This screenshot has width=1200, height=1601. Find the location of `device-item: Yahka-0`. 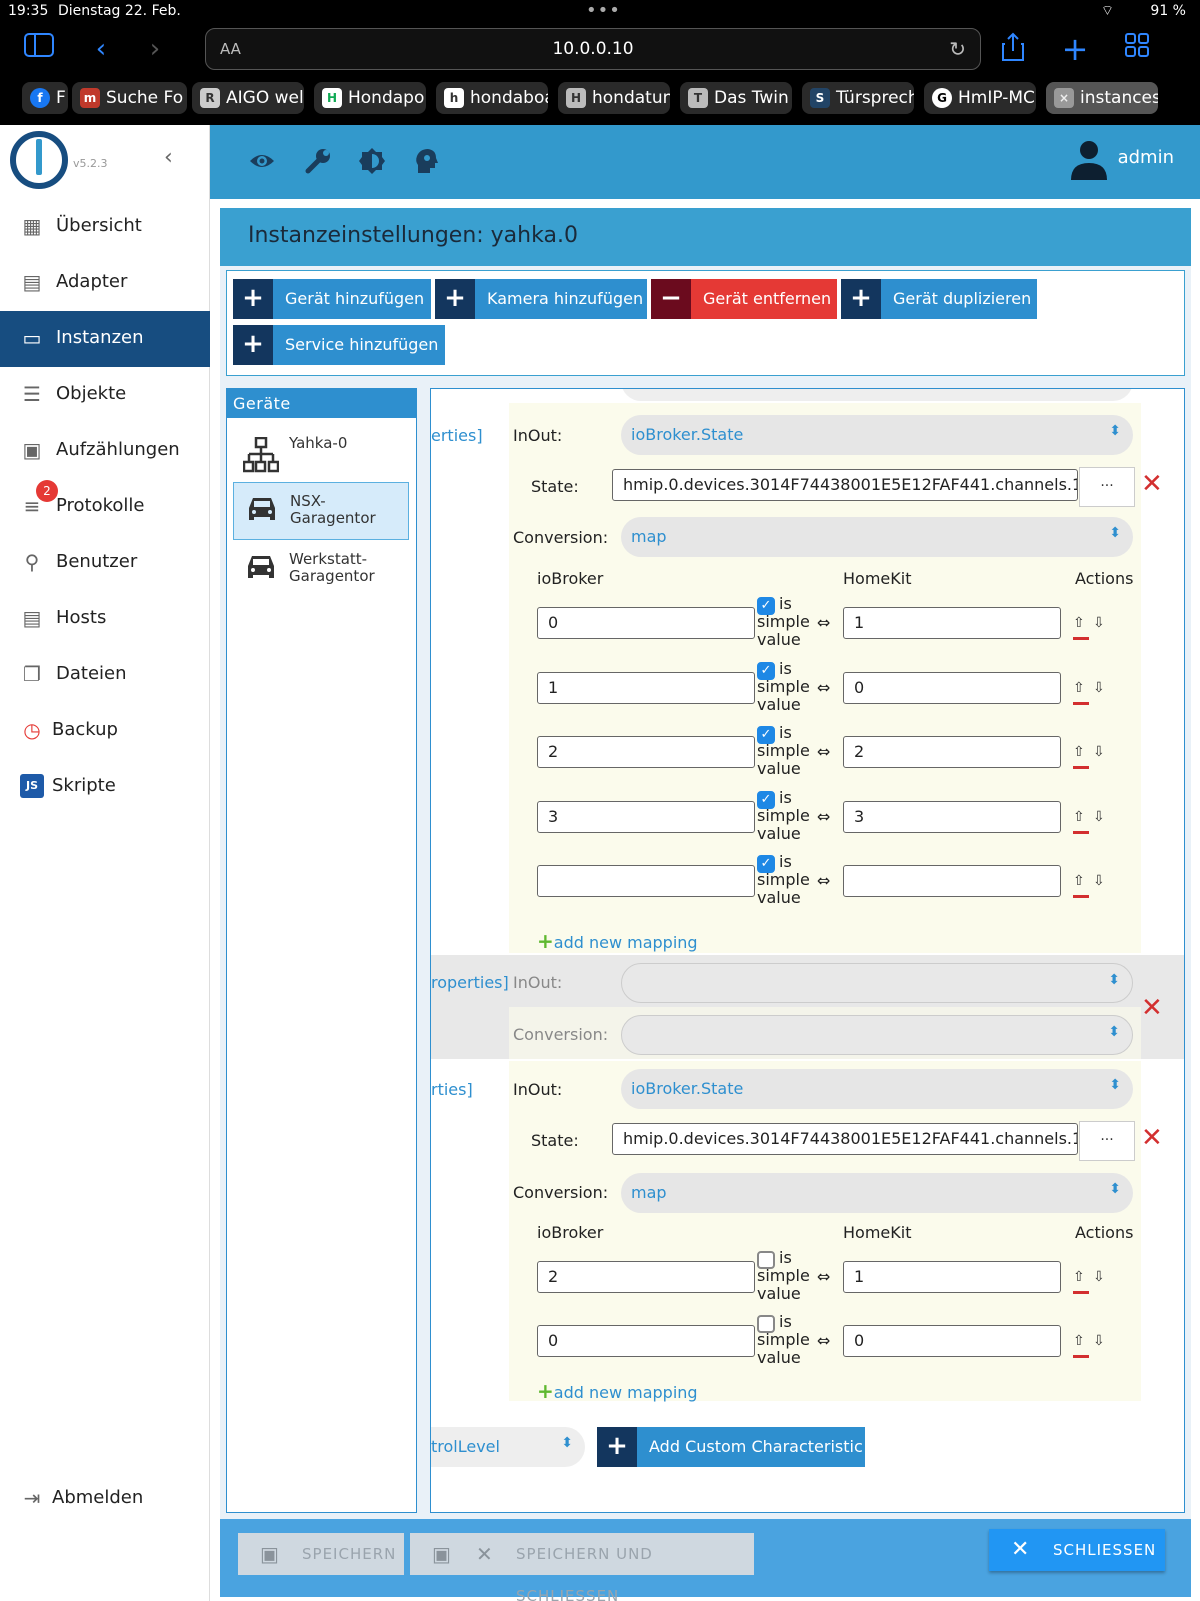

device-item: Yahka-0 is located at coordinates (321, 454).